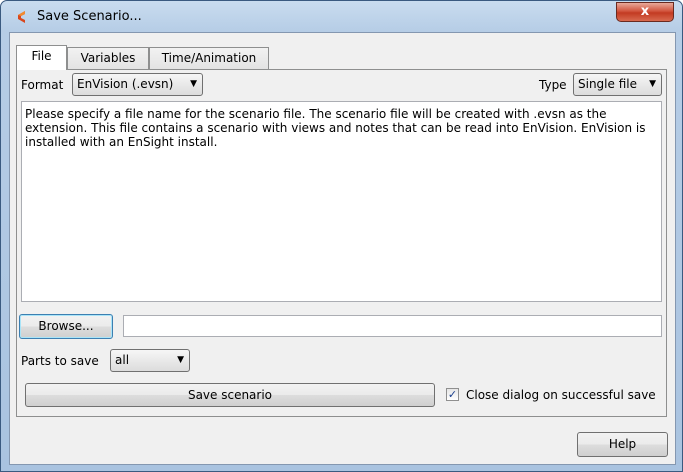  What do you see at coordinates (21, 17) in the screenshot?
I see `ensight-logo-icon` at bounding box center [21, 17].